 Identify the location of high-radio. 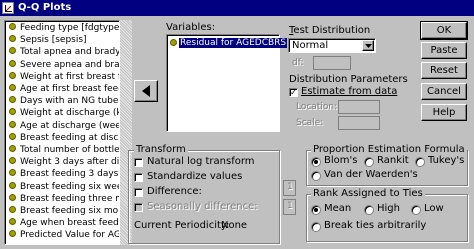
(369, 210).